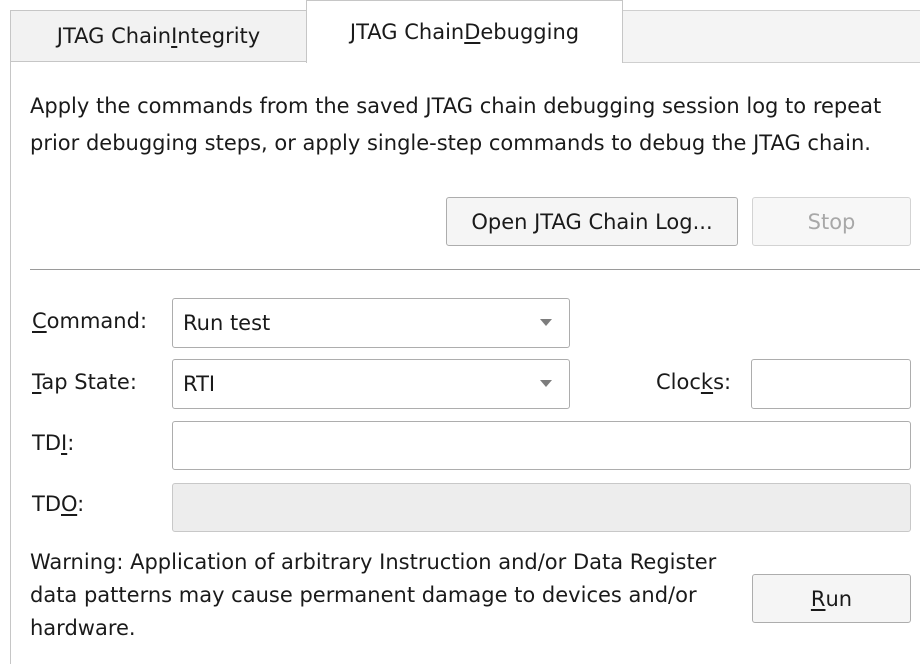  Describe the element at coordinates (219, 36) in the screenshot. I see `tab-label-suffix: ntegrity` at that location.